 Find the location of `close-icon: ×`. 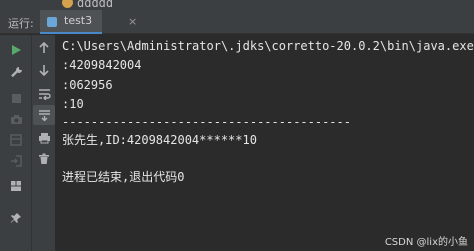

close-icon: × is located at coordinates (132, 21).